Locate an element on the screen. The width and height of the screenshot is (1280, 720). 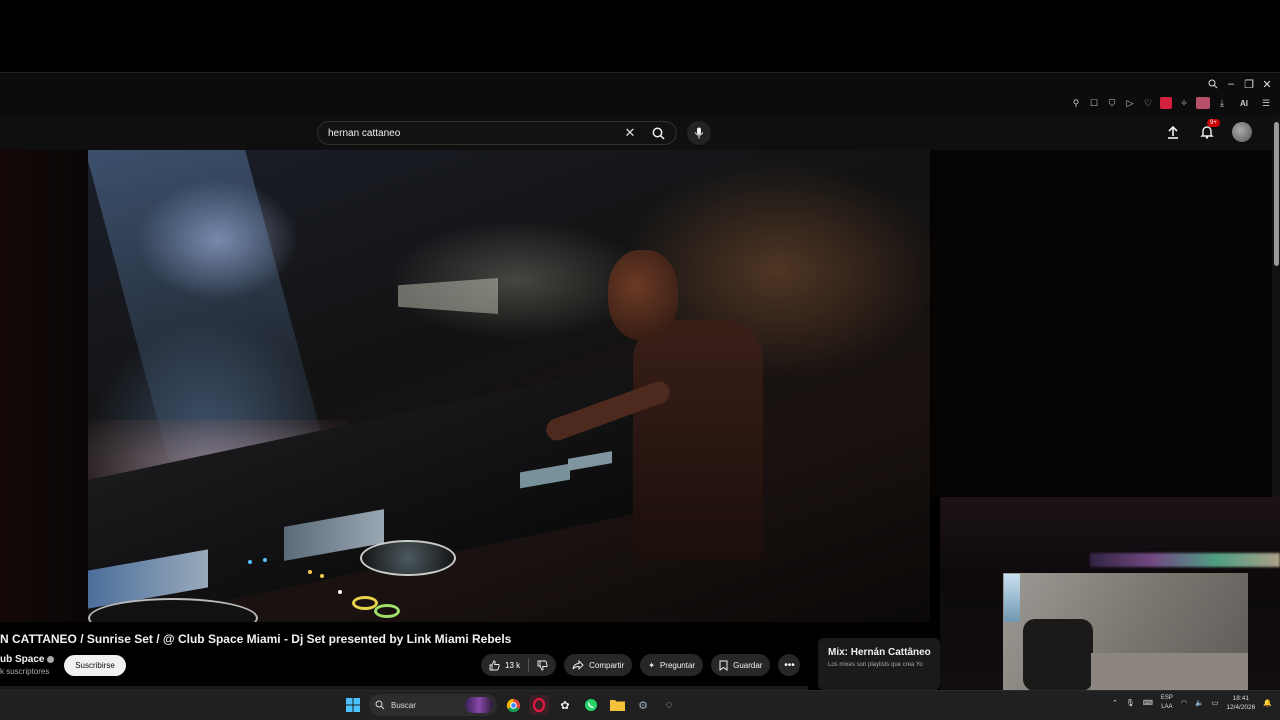
keyboard-icon: ⌨ is located at coordinates (1148, 703).